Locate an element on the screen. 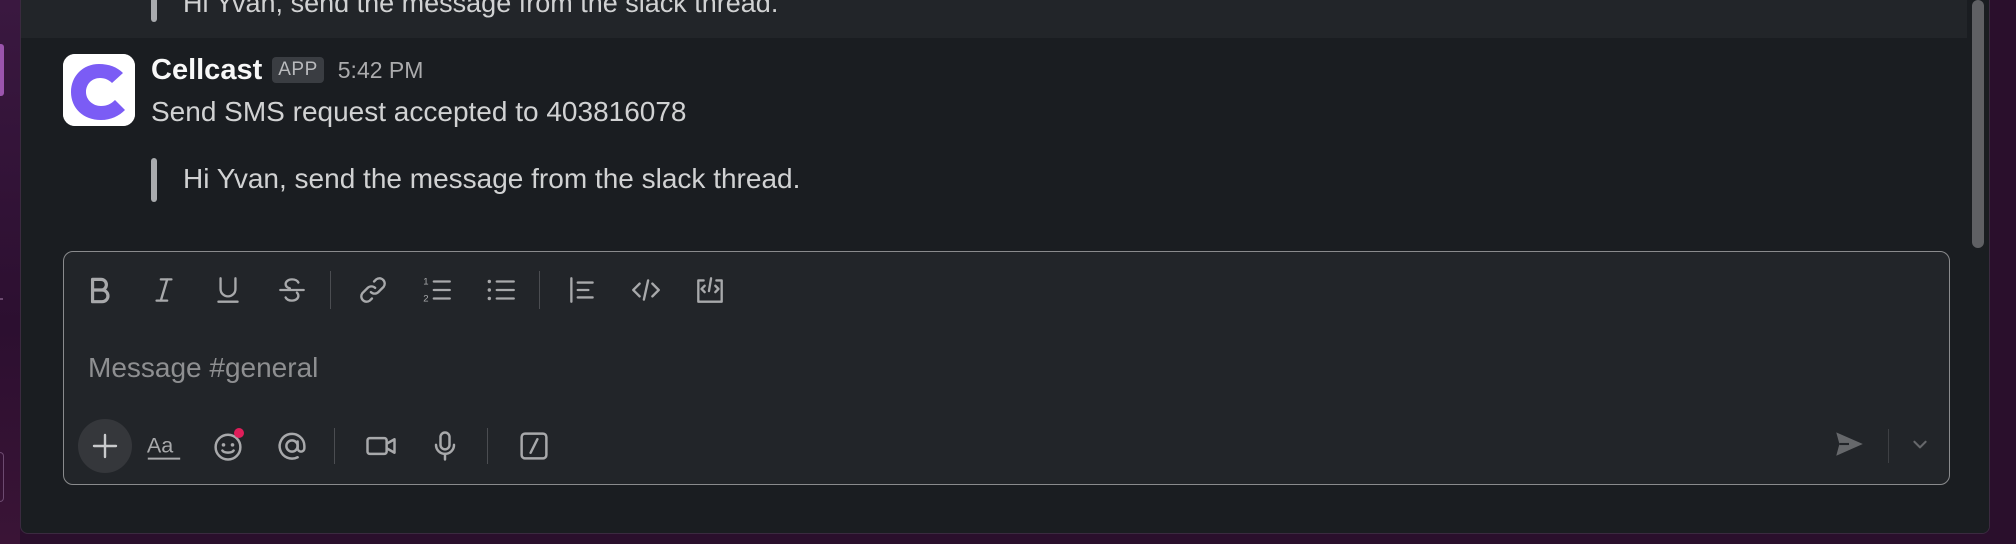 Image resolution: width=2016 pixels, height=544 pixels. audio-clip-button is located at coordinates (445, 446).